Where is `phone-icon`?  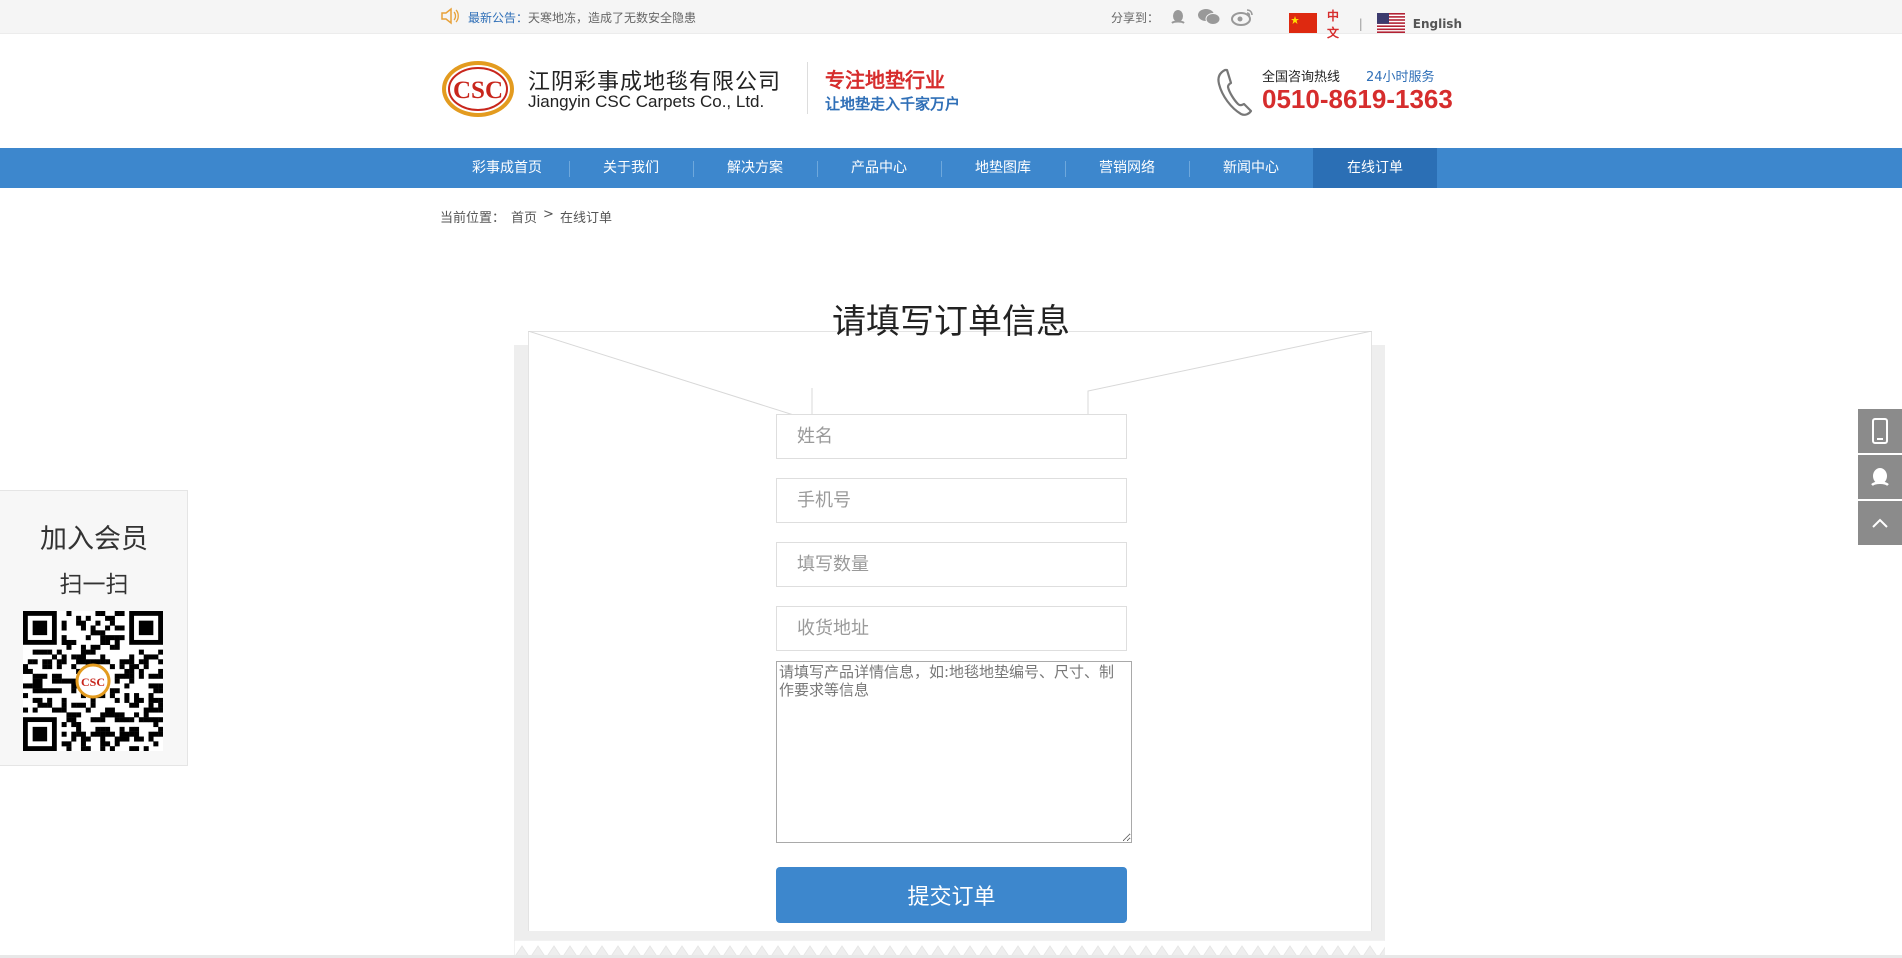
phone-icon is located at coordinates (1235, 94).